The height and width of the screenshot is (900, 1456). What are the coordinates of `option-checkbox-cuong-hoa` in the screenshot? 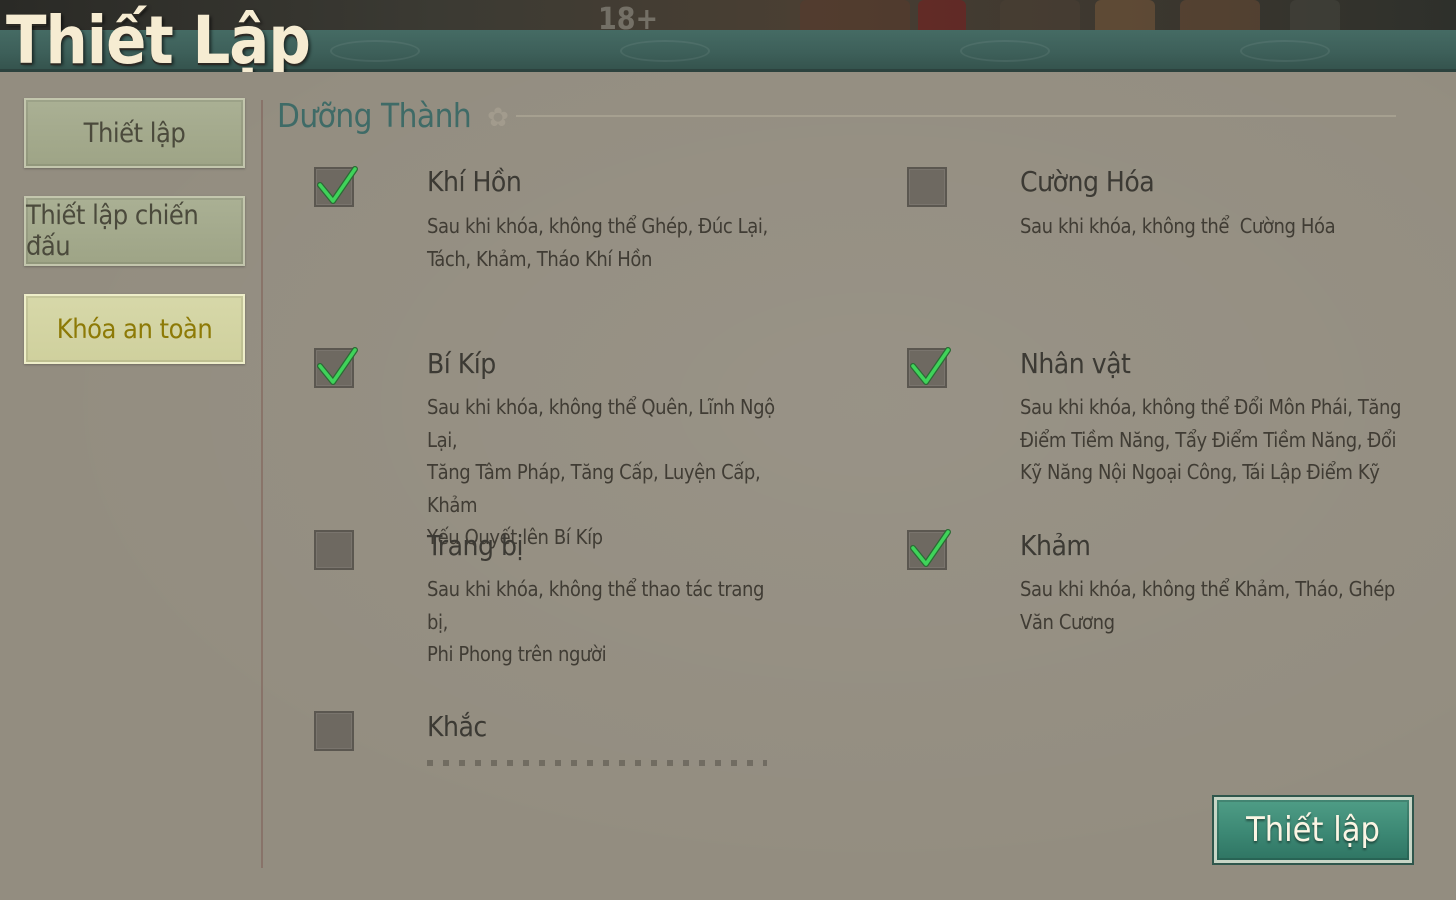 It's located at (927, 187).